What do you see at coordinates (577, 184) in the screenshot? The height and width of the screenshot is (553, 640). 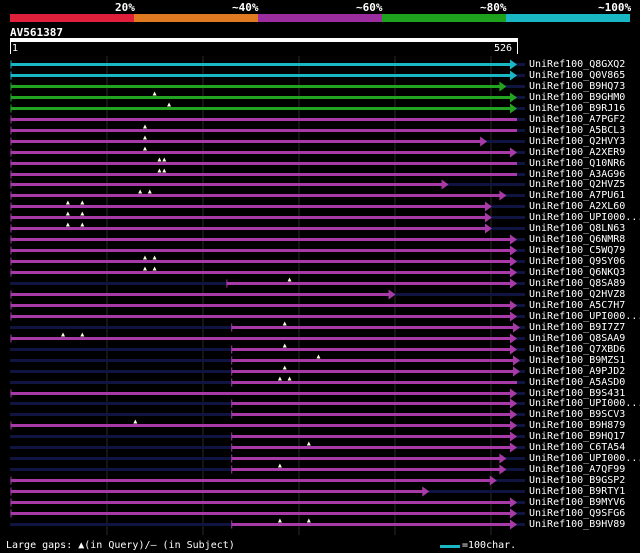 I see `hit-name: UniRef100_Q2HVZ5` at bounding box center [577, 184].